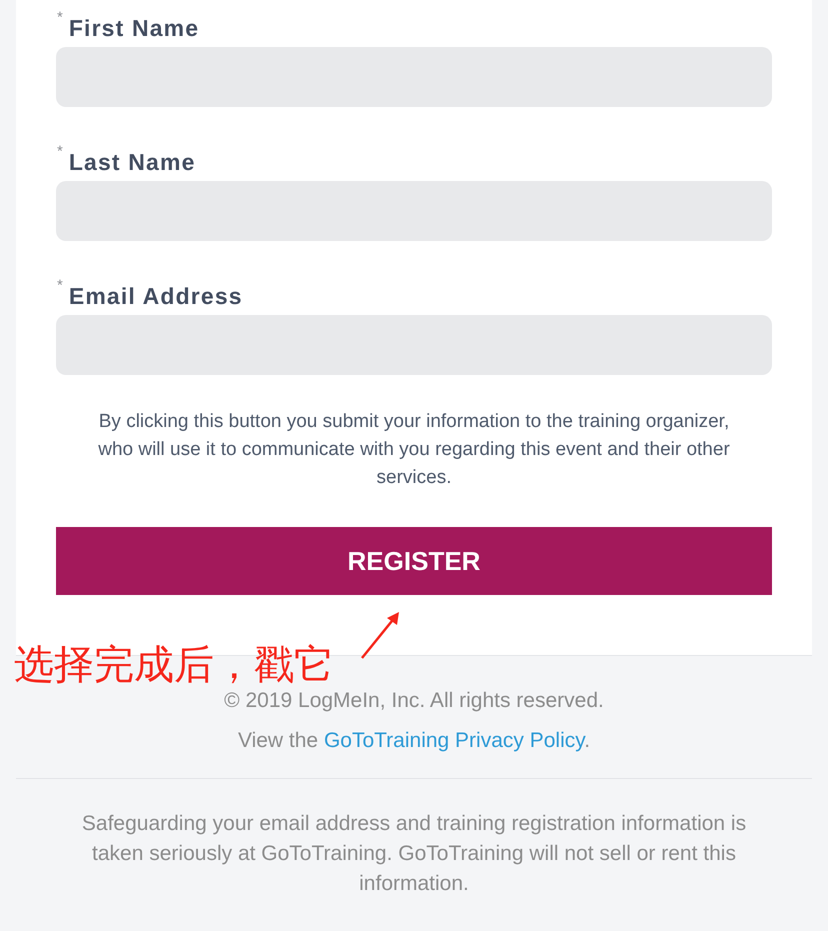 This screenshot has width=828, height=931. I want to click on field-label: First Name, so click(134, 28).